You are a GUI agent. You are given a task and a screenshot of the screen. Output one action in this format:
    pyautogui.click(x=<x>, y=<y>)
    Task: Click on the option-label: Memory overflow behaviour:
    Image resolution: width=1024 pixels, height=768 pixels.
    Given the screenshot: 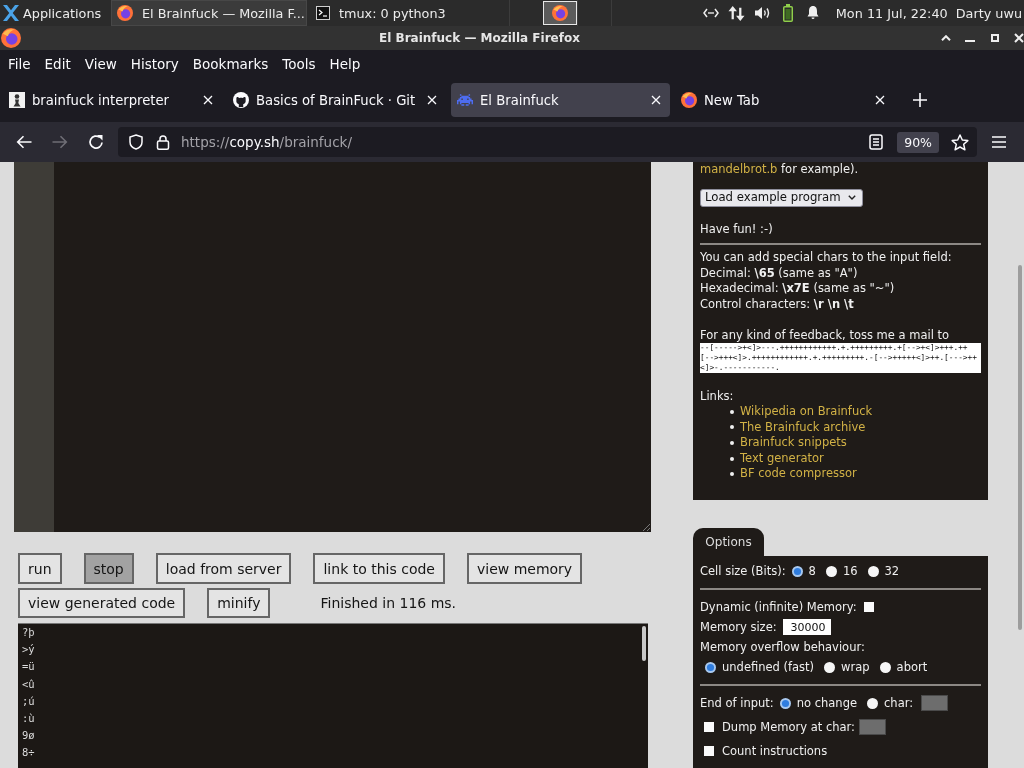 What is the action you would take?
    pyautogui.click(x=782, y=647)
    